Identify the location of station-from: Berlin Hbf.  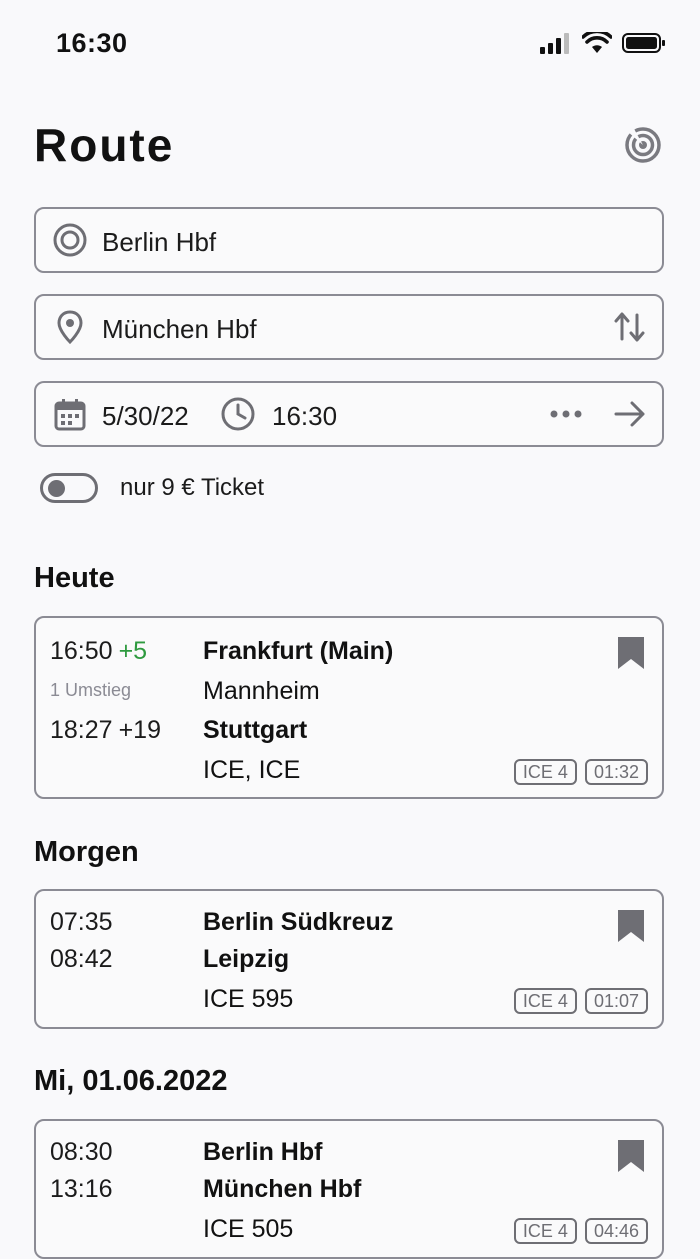
(263, 1152).